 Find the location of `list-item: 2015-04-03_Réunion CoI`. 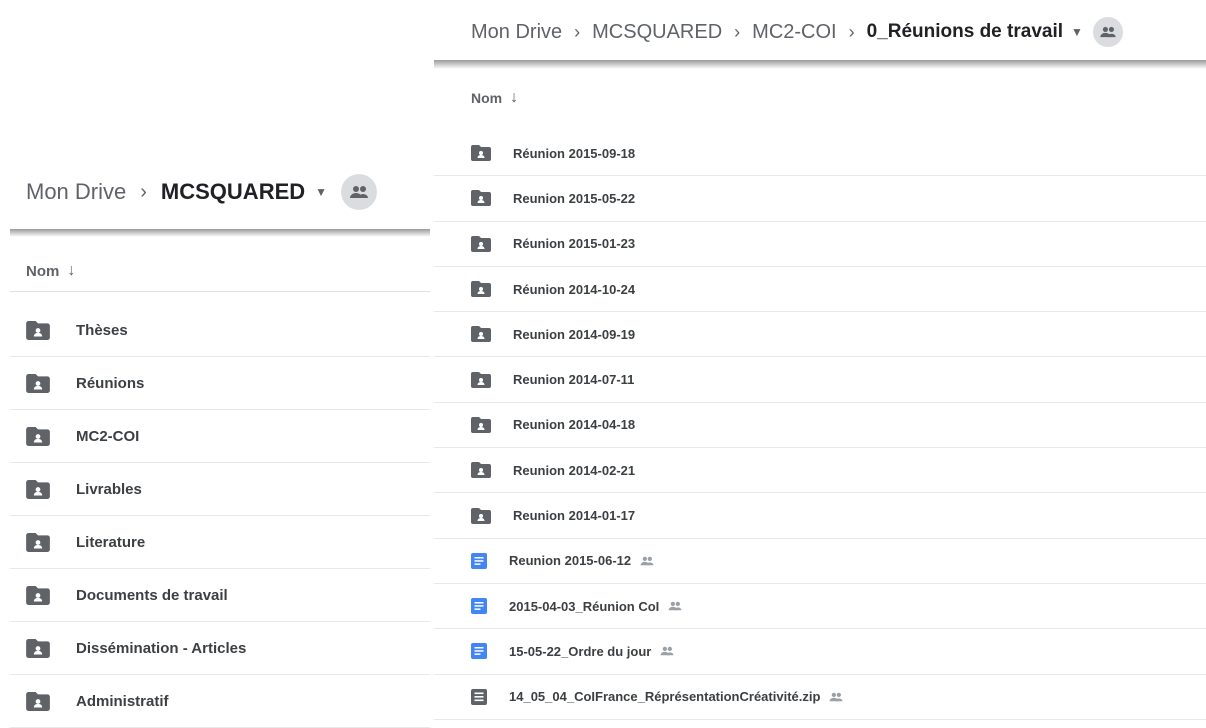

list-item: 2015-04-03_Réunion CoI is located at coordinates (820, 607).